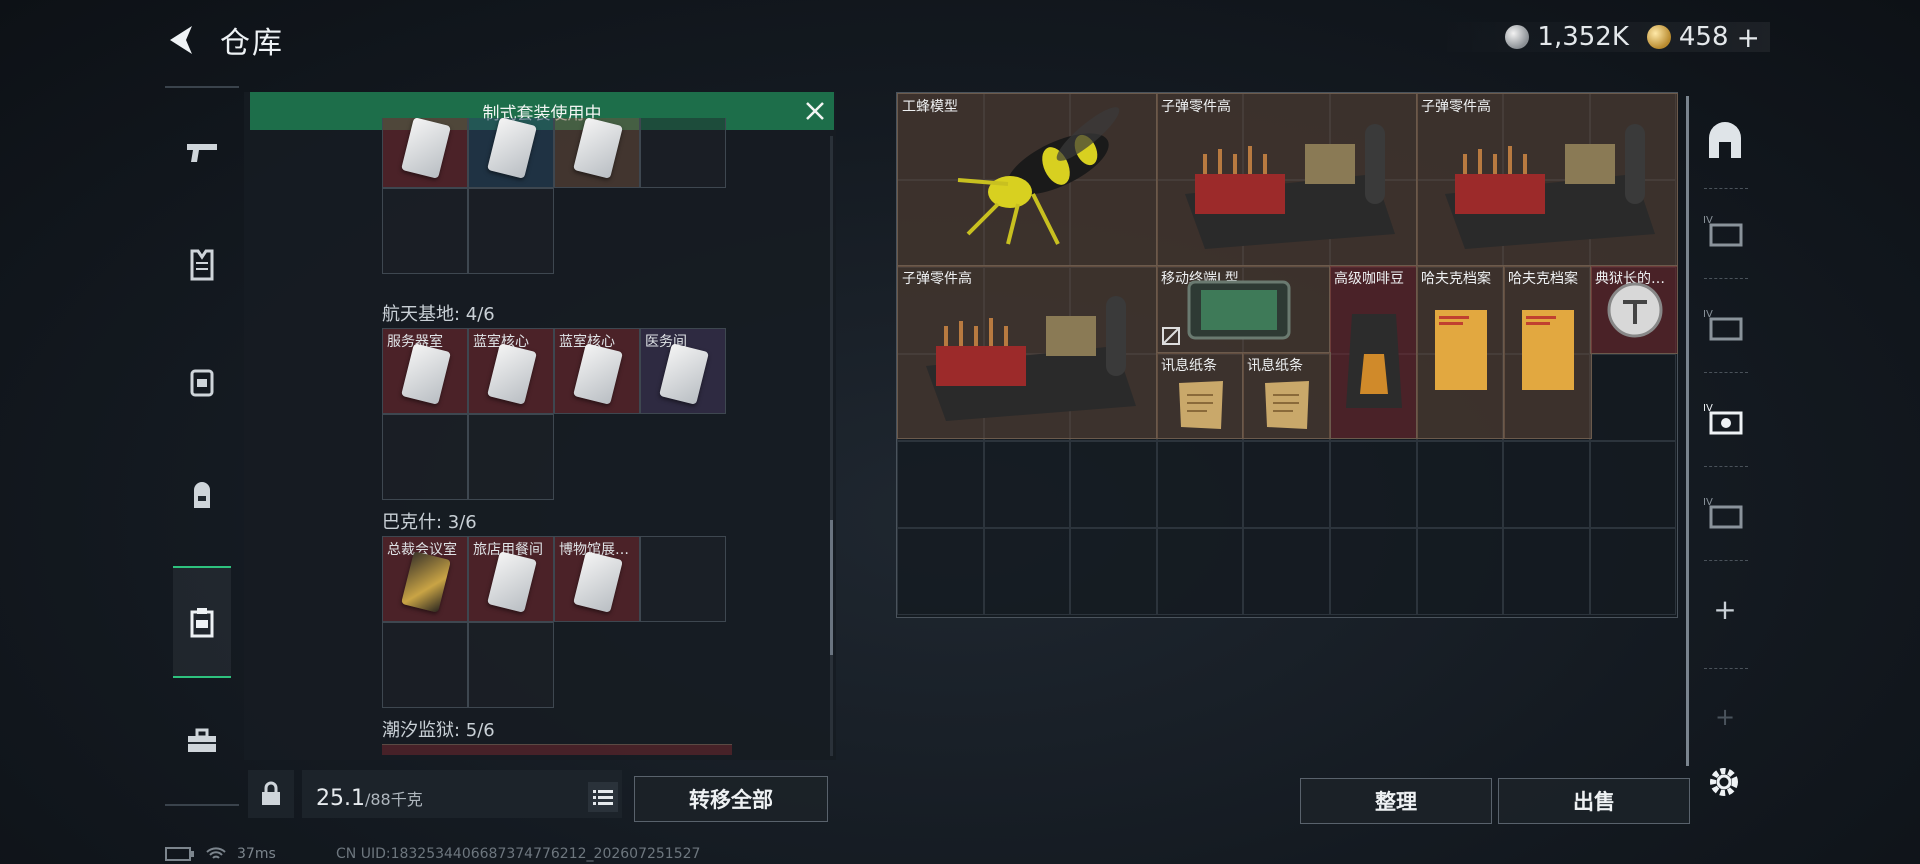 The image size is (1920, 864). I want to click on gun-icon, so click(202, 151).